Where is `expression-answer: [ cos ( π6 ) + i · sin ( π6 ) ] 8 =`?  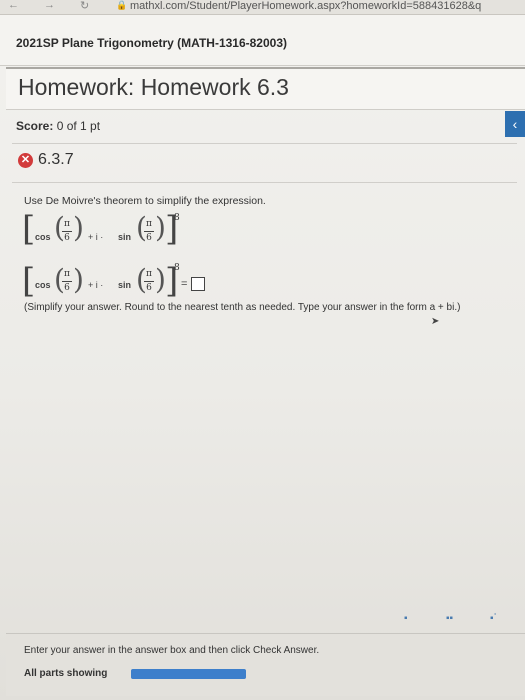
expression-answer: [ cos ( π6 ) + i · sin ( π6 ) ] 8 = is located at coordinates (132, 282).